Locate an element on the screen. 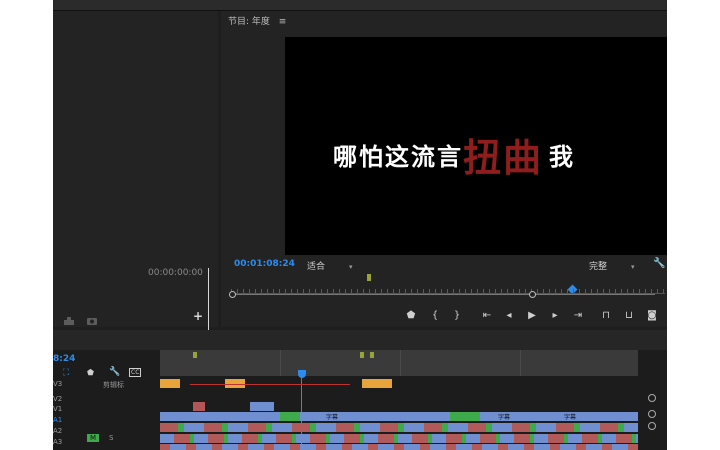 The height and width of the screenshot is (450, 720). quality-dropdown: 完整 ▾ is located at coordinates (618, 265).